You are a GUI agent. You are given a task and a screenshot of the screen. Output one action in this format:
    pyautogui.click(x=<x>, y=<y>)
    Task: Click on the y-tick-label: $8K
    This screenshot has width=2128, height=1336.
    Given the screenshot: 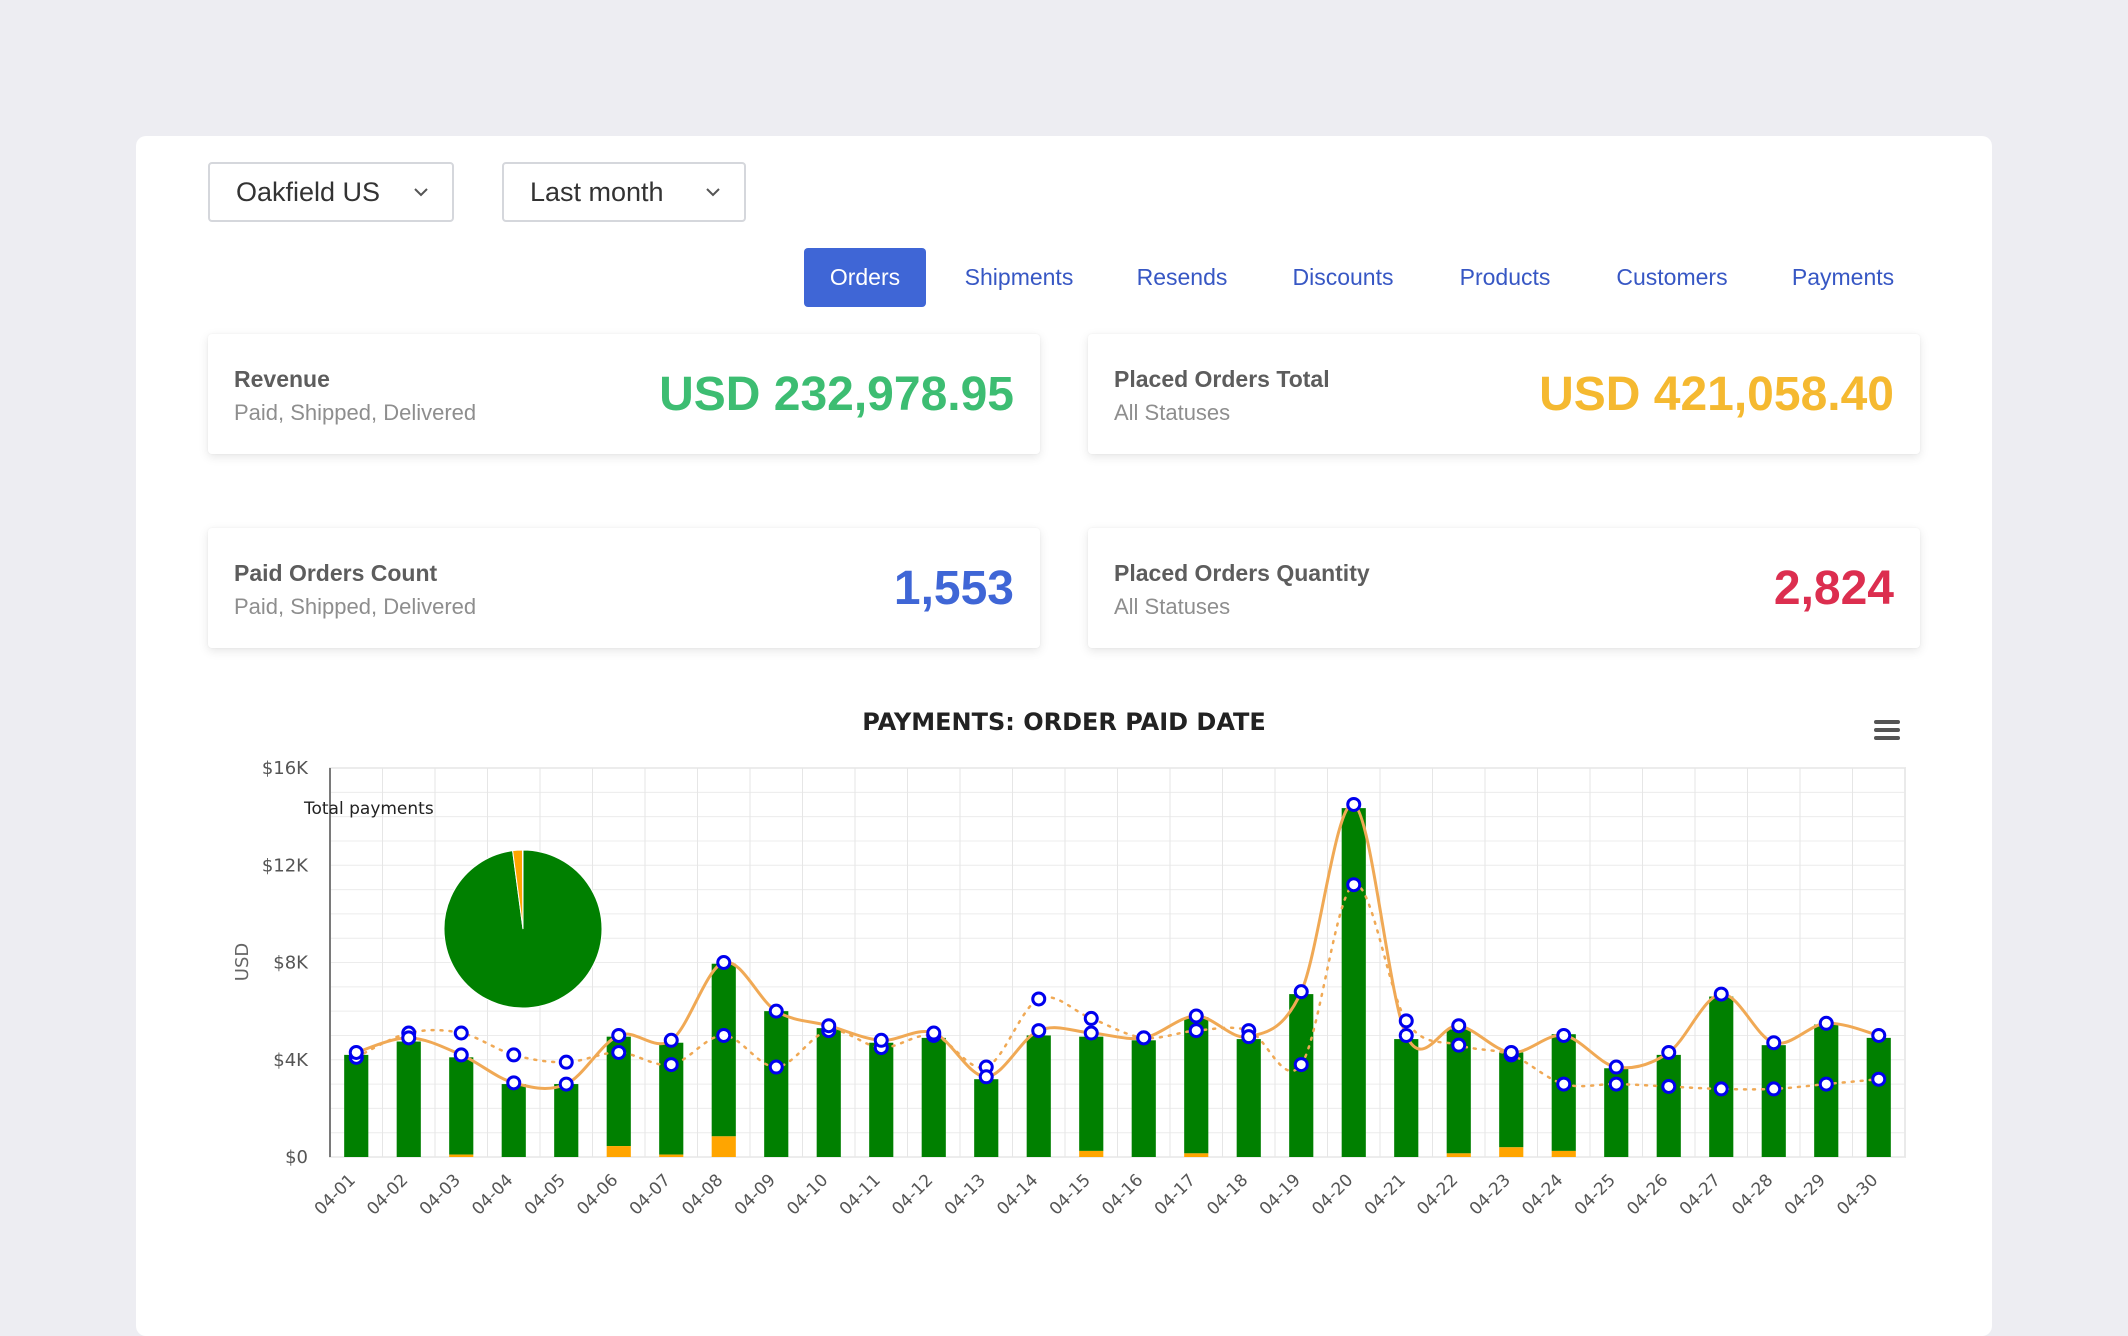 What is the action you would take?
    pyautogui.click(x=291, y=963)
    